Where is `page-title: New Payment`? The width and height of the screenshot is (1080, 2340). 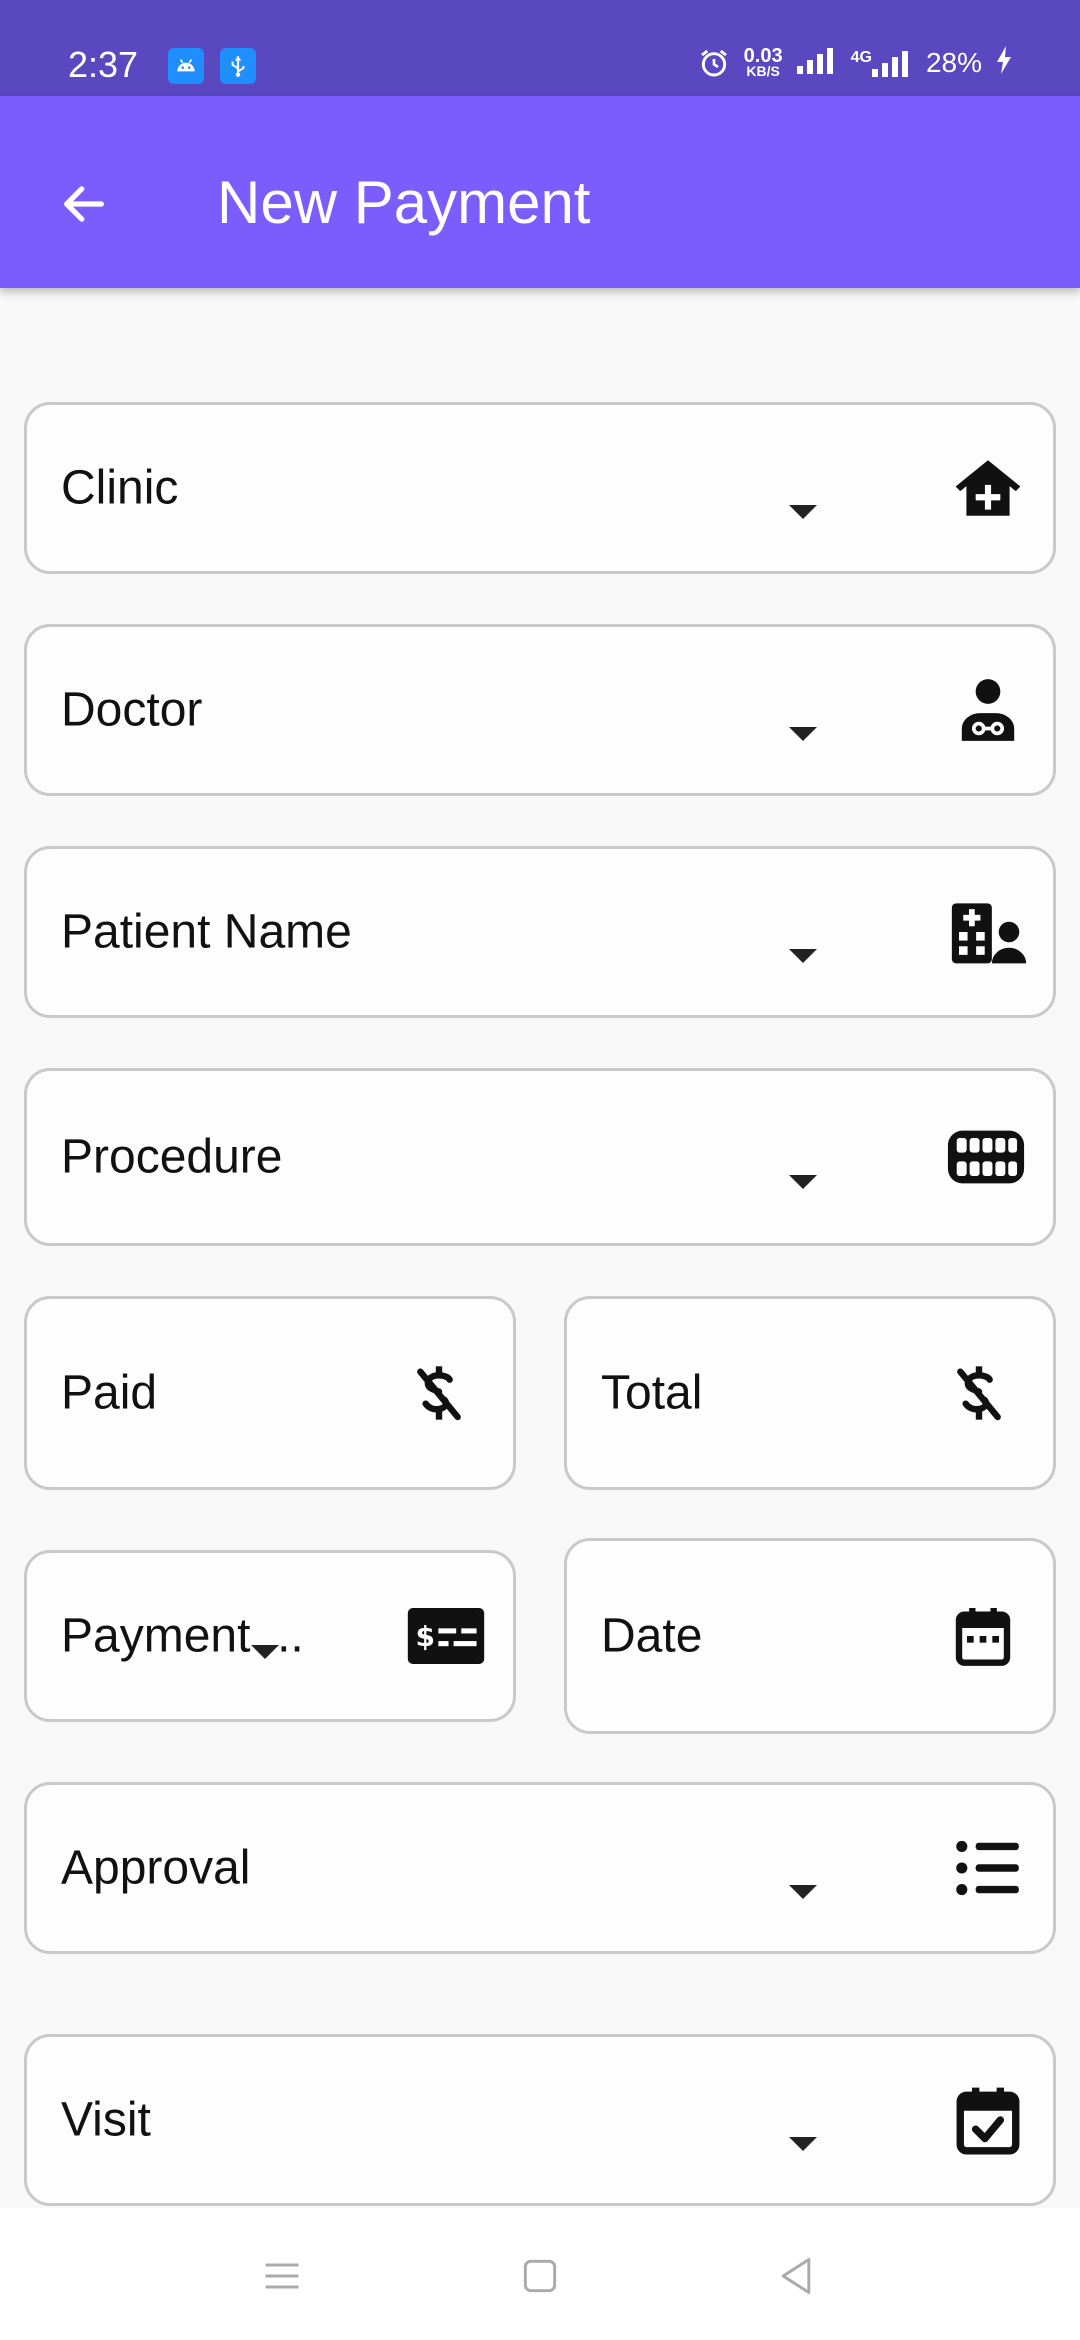 page-title: New Payment is located at coordinates (404, 202).